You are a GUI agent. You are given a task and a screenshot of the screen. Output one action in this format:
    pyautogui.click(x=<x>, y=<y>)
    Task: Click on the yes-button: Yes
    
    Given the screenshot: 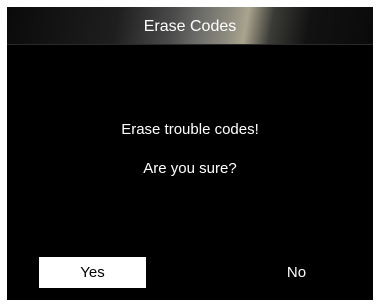 What is the action you would take?
    pyautogui.click(x=92, y=272)
    